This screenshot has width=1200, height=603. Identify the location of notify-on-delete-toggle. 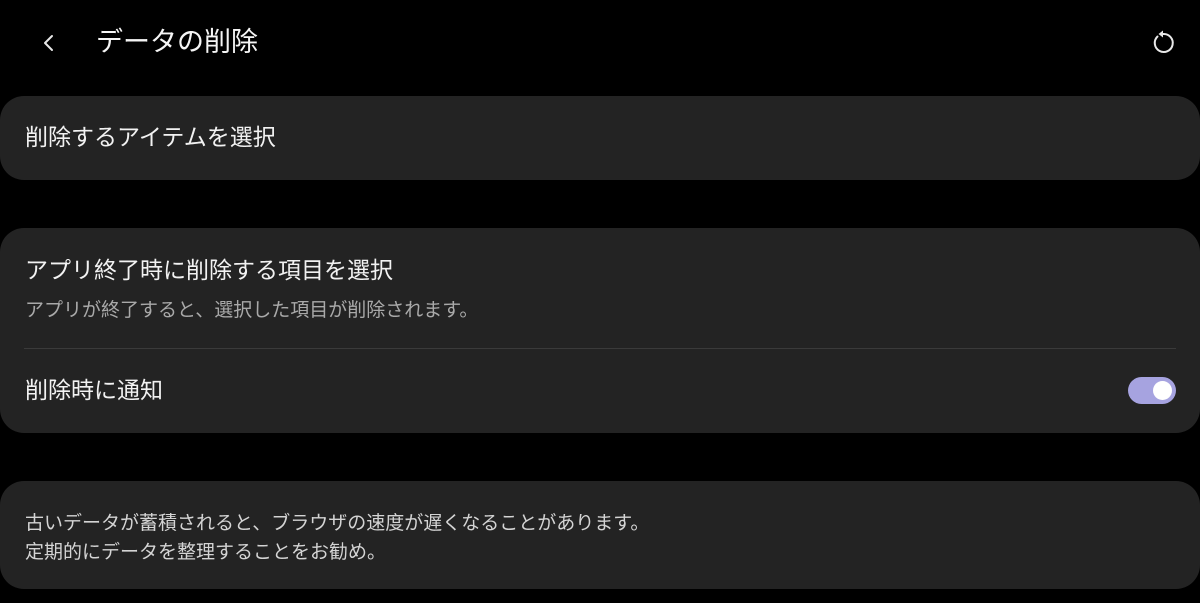
(1152, 390).